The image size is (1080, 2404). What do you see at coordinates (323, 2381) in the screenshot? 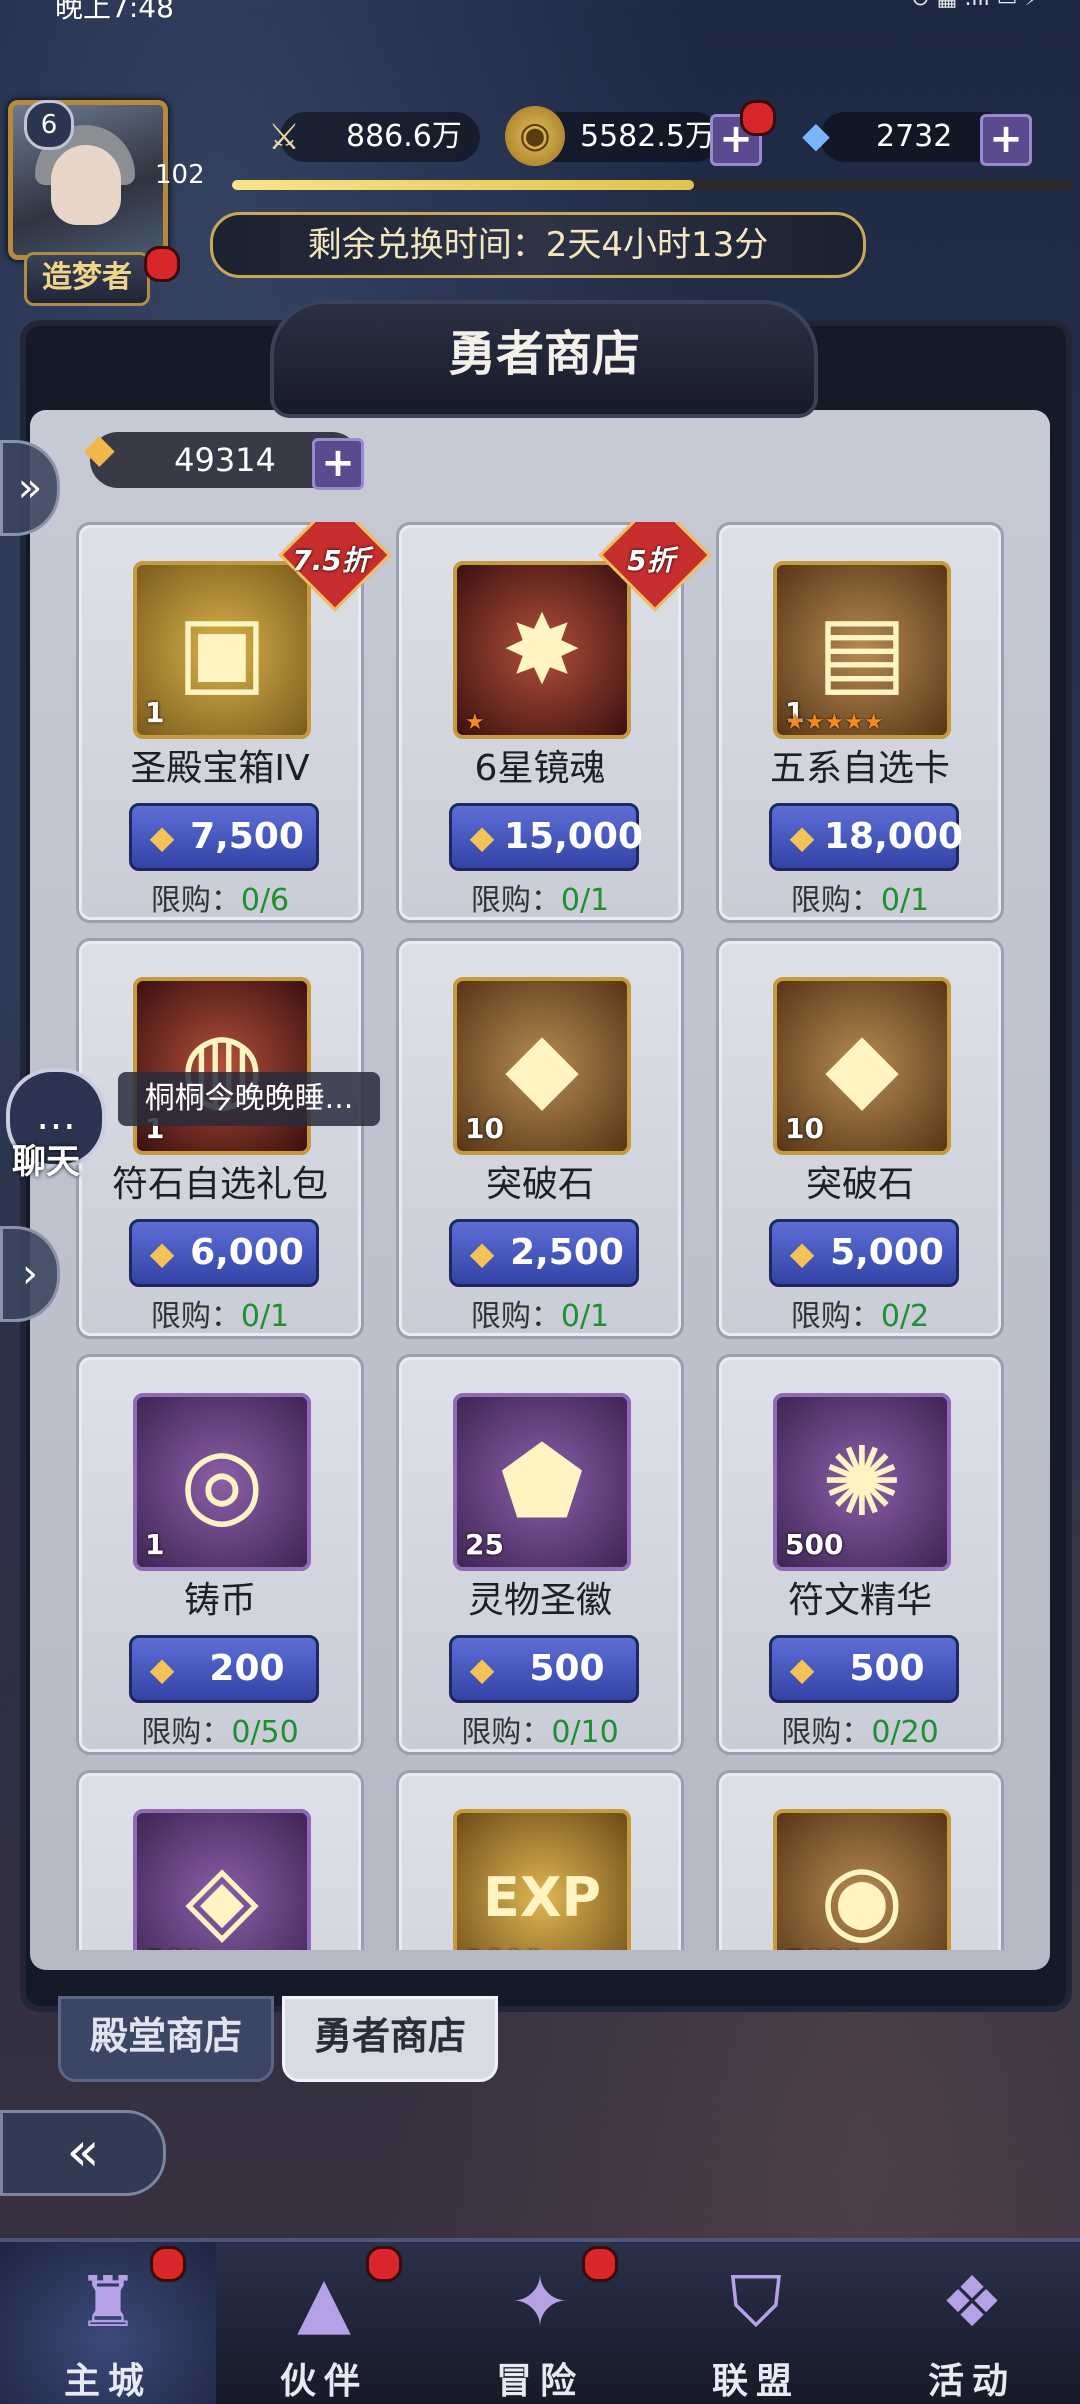
I see `nav-label: 伙伴` at bounding box center [323, 2381].